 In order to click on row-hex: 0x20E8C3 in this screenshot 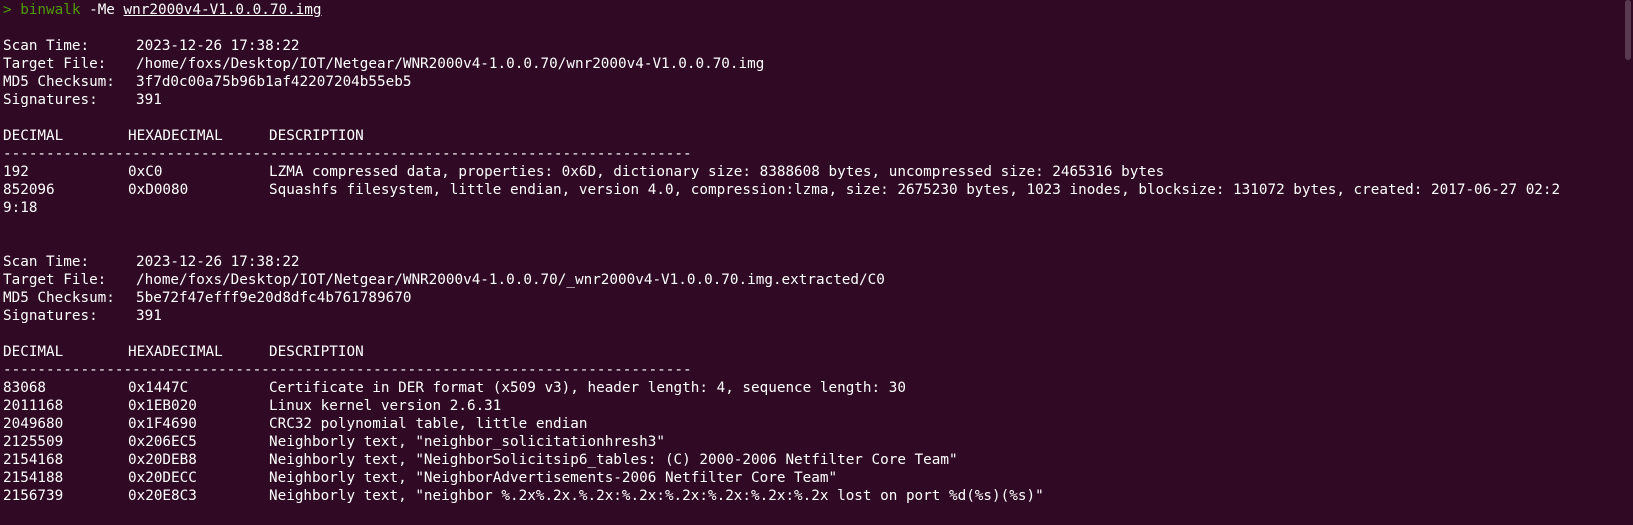, I will do `click(162, 496)`.